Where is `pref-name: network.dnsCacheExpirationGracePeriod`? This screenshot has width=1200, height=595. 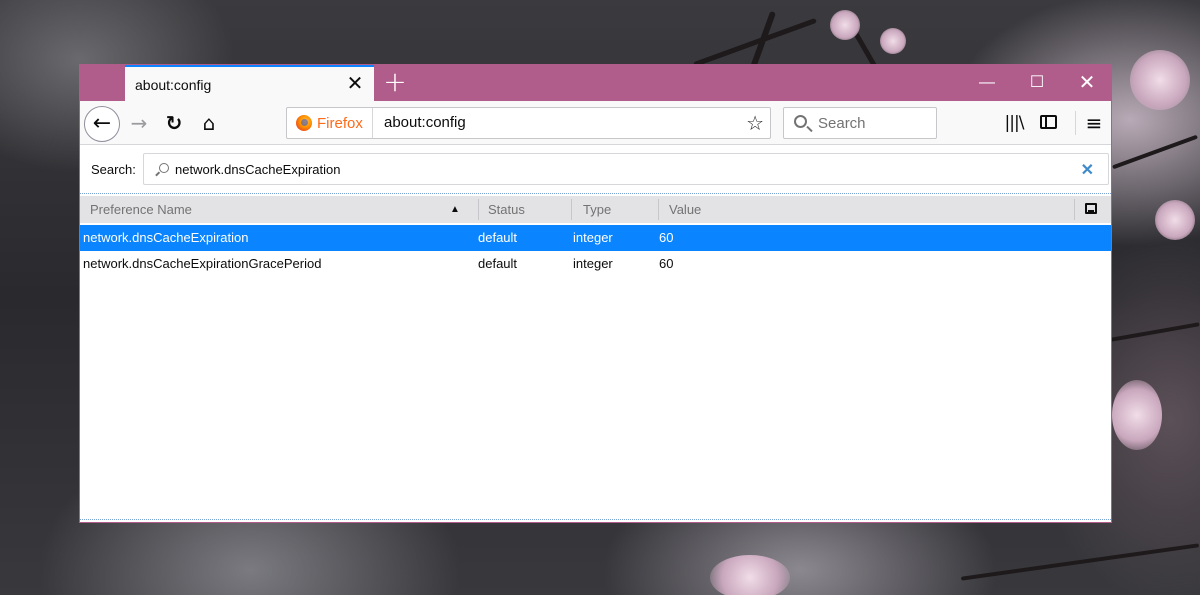
pref-name: network.dnsCacheExpirationGracePeriod is located at coordinates (202, 263).